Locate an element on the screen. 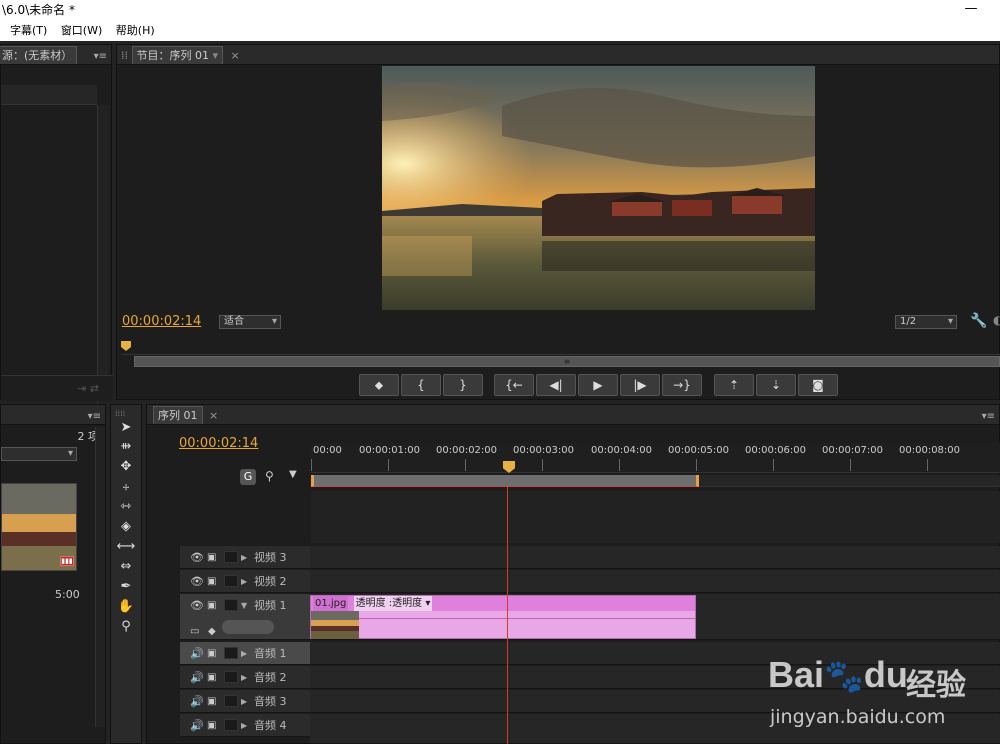 Image resolution: width=1000 pixels, height=744 pixels. keyframe-icon: ◆ is located at coordinates (212, 631).